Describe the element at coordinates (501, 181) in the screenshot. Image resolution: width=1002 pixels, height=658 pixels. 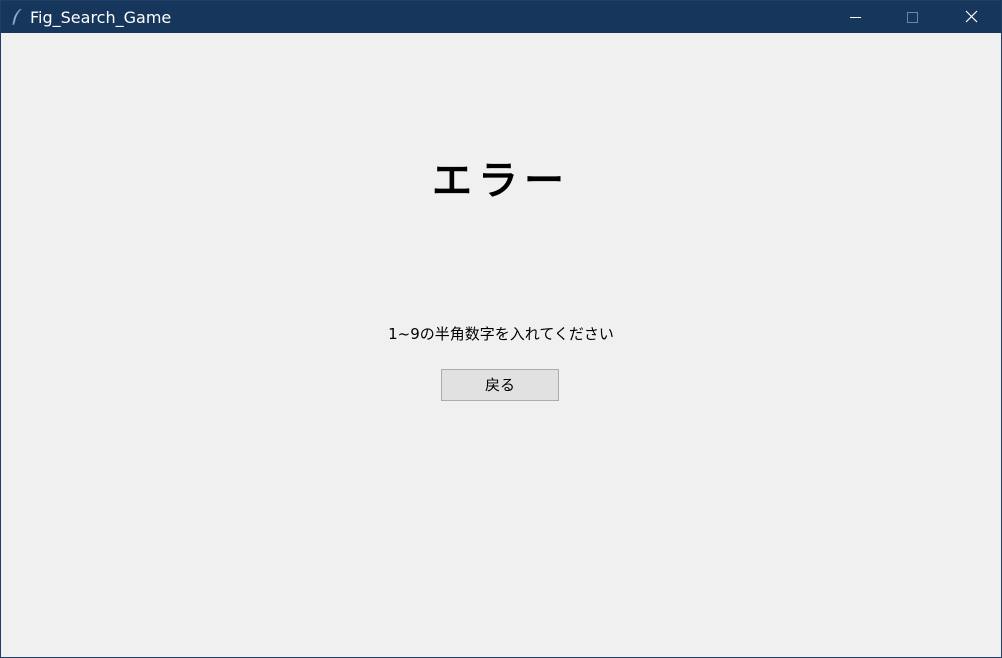
I see `error-heading: エラー` at that location.